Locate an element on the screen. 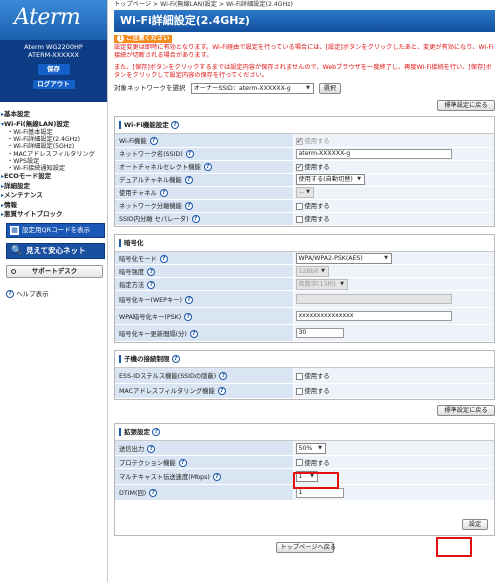 The height and width of the screenshot is (582, 500). sidebar-divider is located at coordinates (107, 291).